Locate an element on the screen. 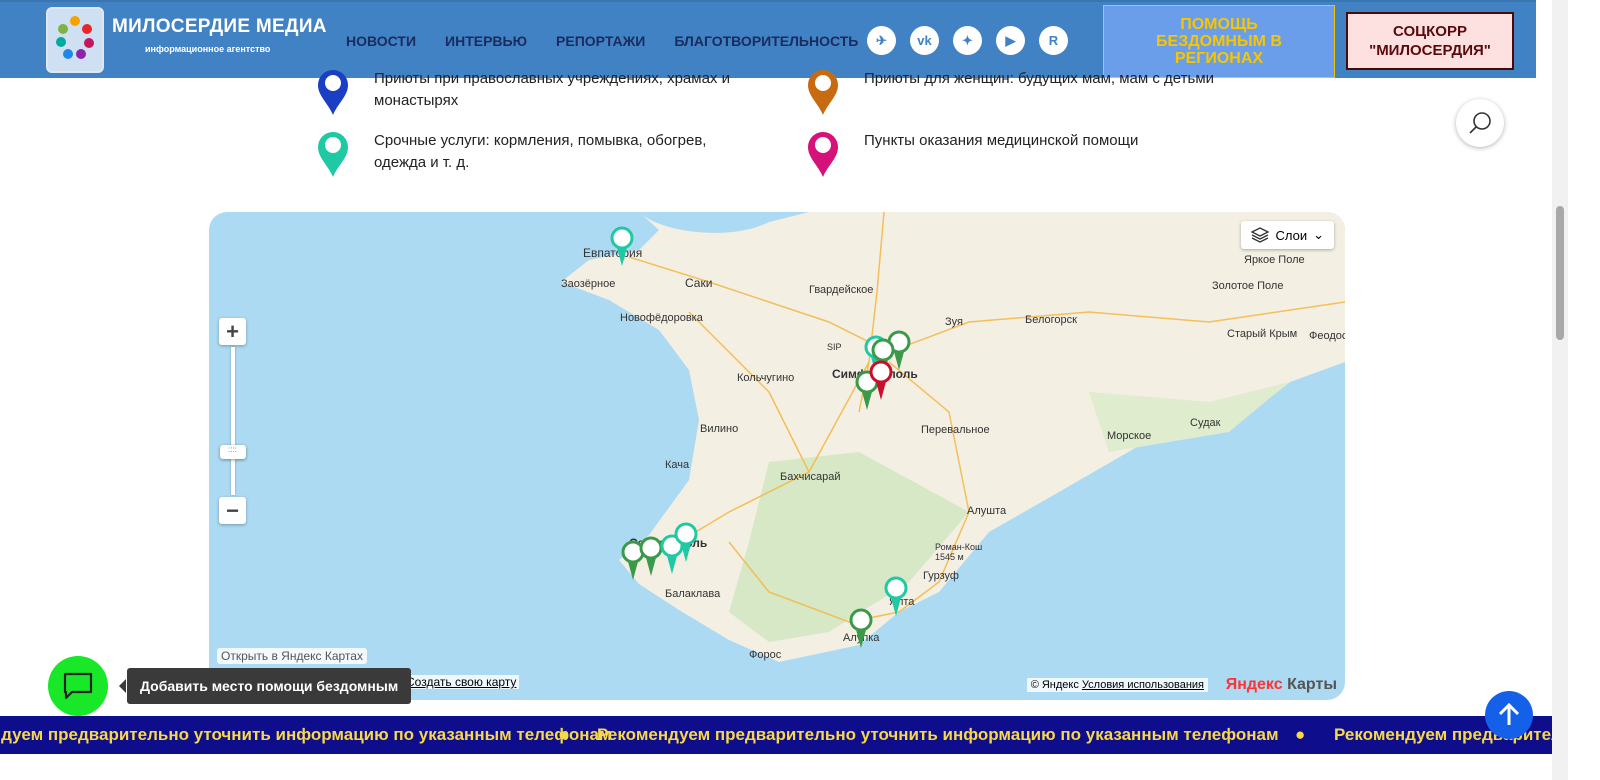 Image resolution: width=1600 pixels, height=780 pixels. logo-part: Яндекс is located at coordinates (1254, 684).